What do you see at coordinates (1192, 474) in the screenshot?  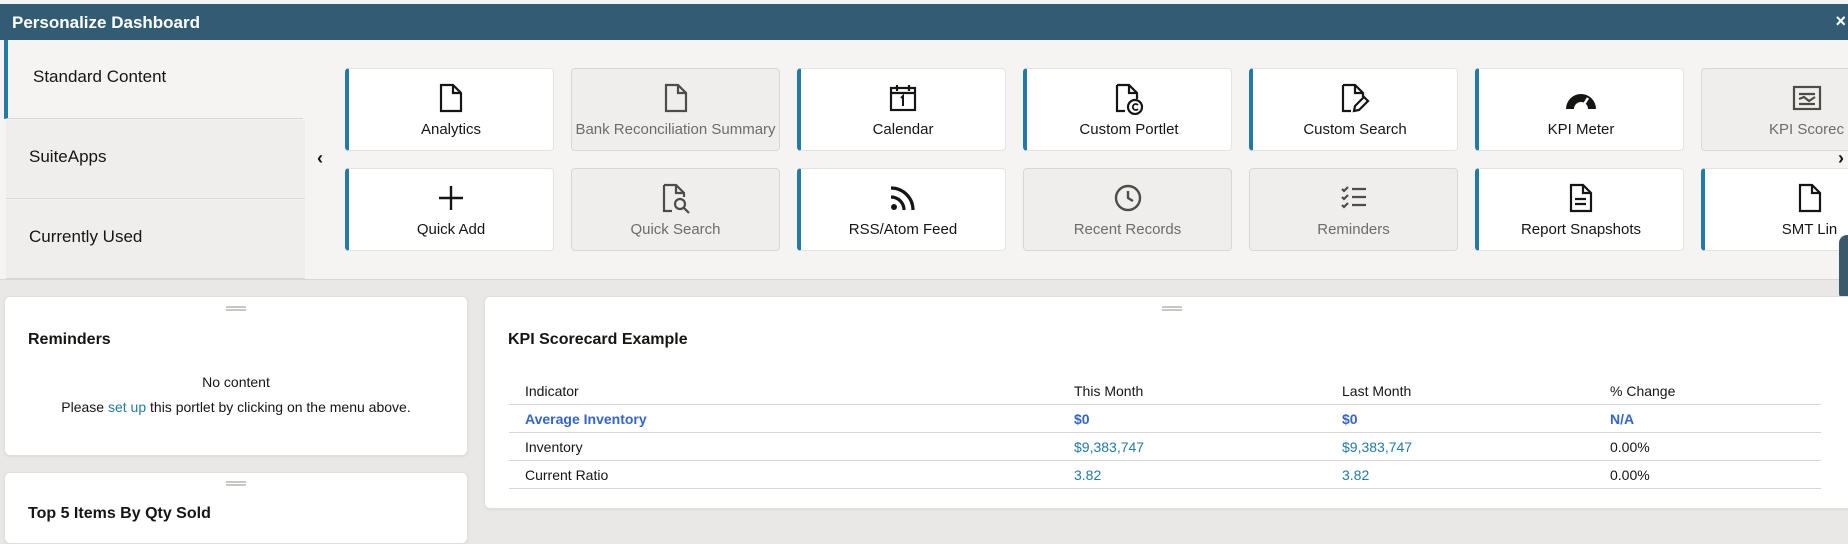 I see `this-month-link: 3.82` at bounding box center [1192, 474].